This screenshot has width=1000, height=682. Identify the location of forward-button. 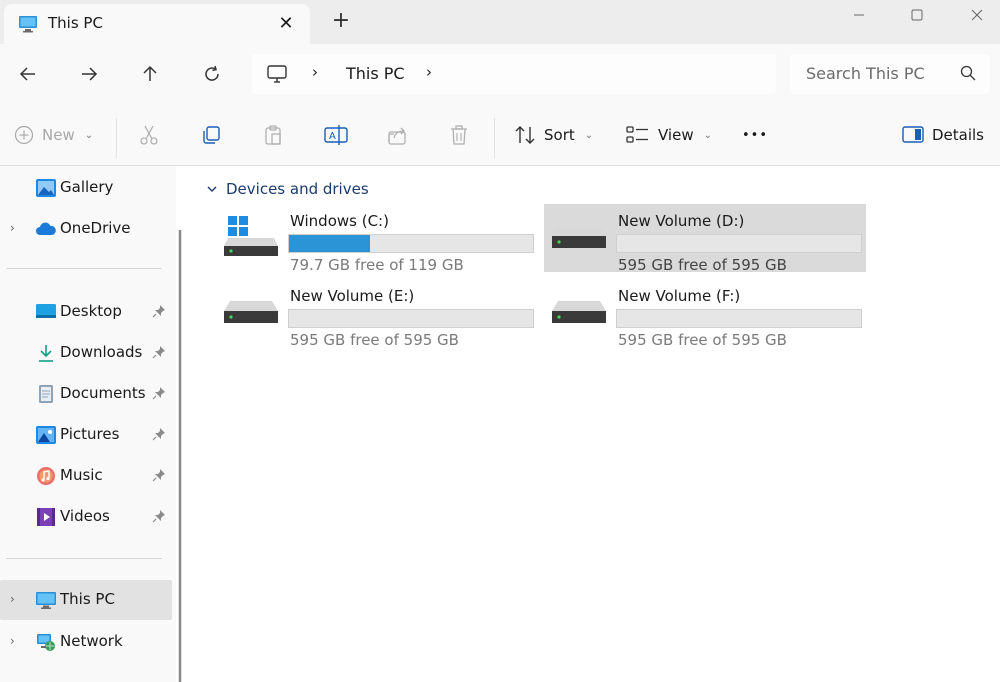
(89, 74).